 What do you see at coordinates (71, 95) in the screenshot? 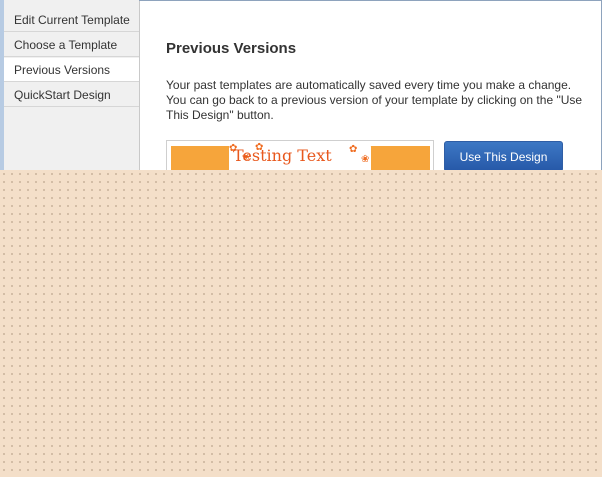
I see `sidebar-item-quickstart-design: QuickStart Design` at bounding box center [71, 95].